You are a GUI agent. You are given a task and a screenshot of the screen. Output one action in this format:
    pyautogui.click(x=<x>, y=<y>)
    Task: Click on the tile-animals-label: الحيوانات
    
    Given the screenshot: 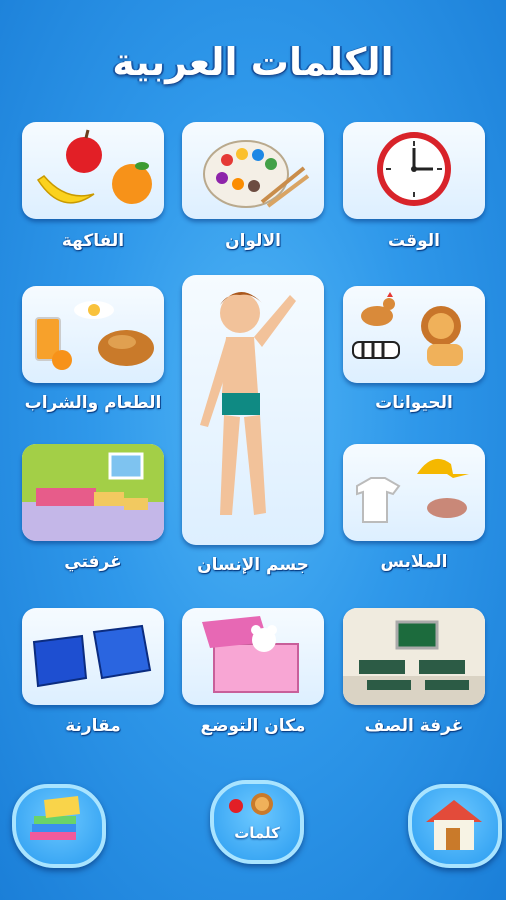 What is the action you would take?
    pyautogui.click(x=414, y=403)
    